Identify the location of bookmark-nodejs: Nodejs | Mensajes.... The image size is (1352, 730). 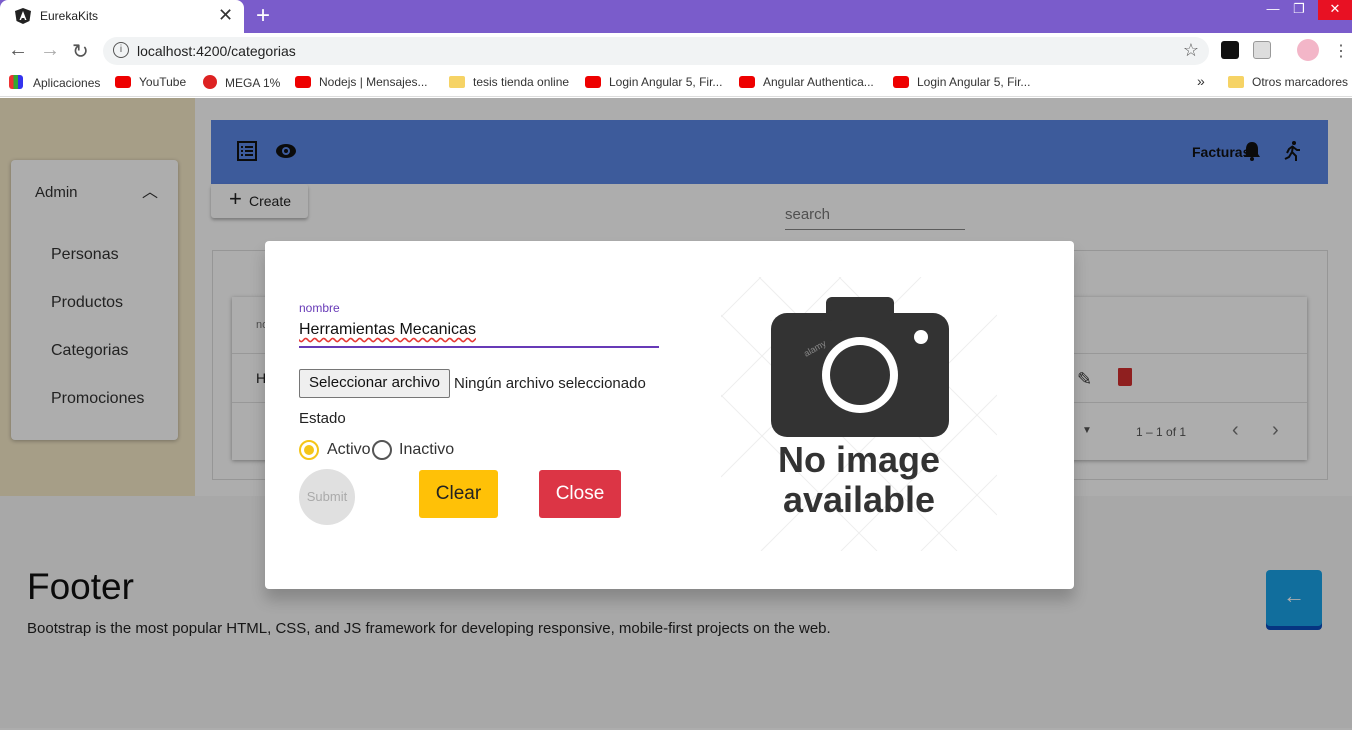
(361, 82).